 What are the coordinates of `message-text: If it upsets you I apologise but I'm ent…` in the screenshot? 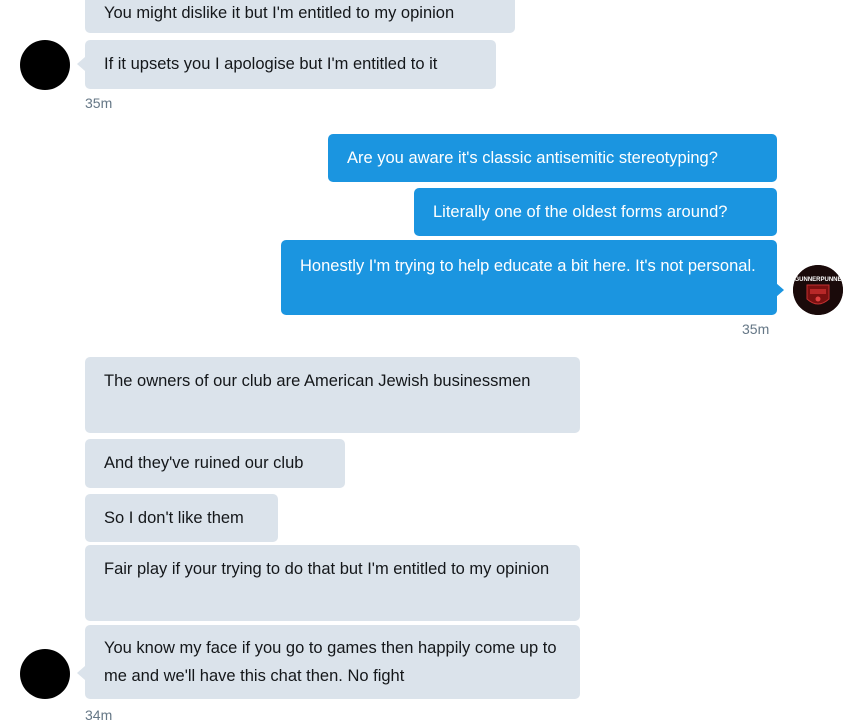 It's located at (271, 64).